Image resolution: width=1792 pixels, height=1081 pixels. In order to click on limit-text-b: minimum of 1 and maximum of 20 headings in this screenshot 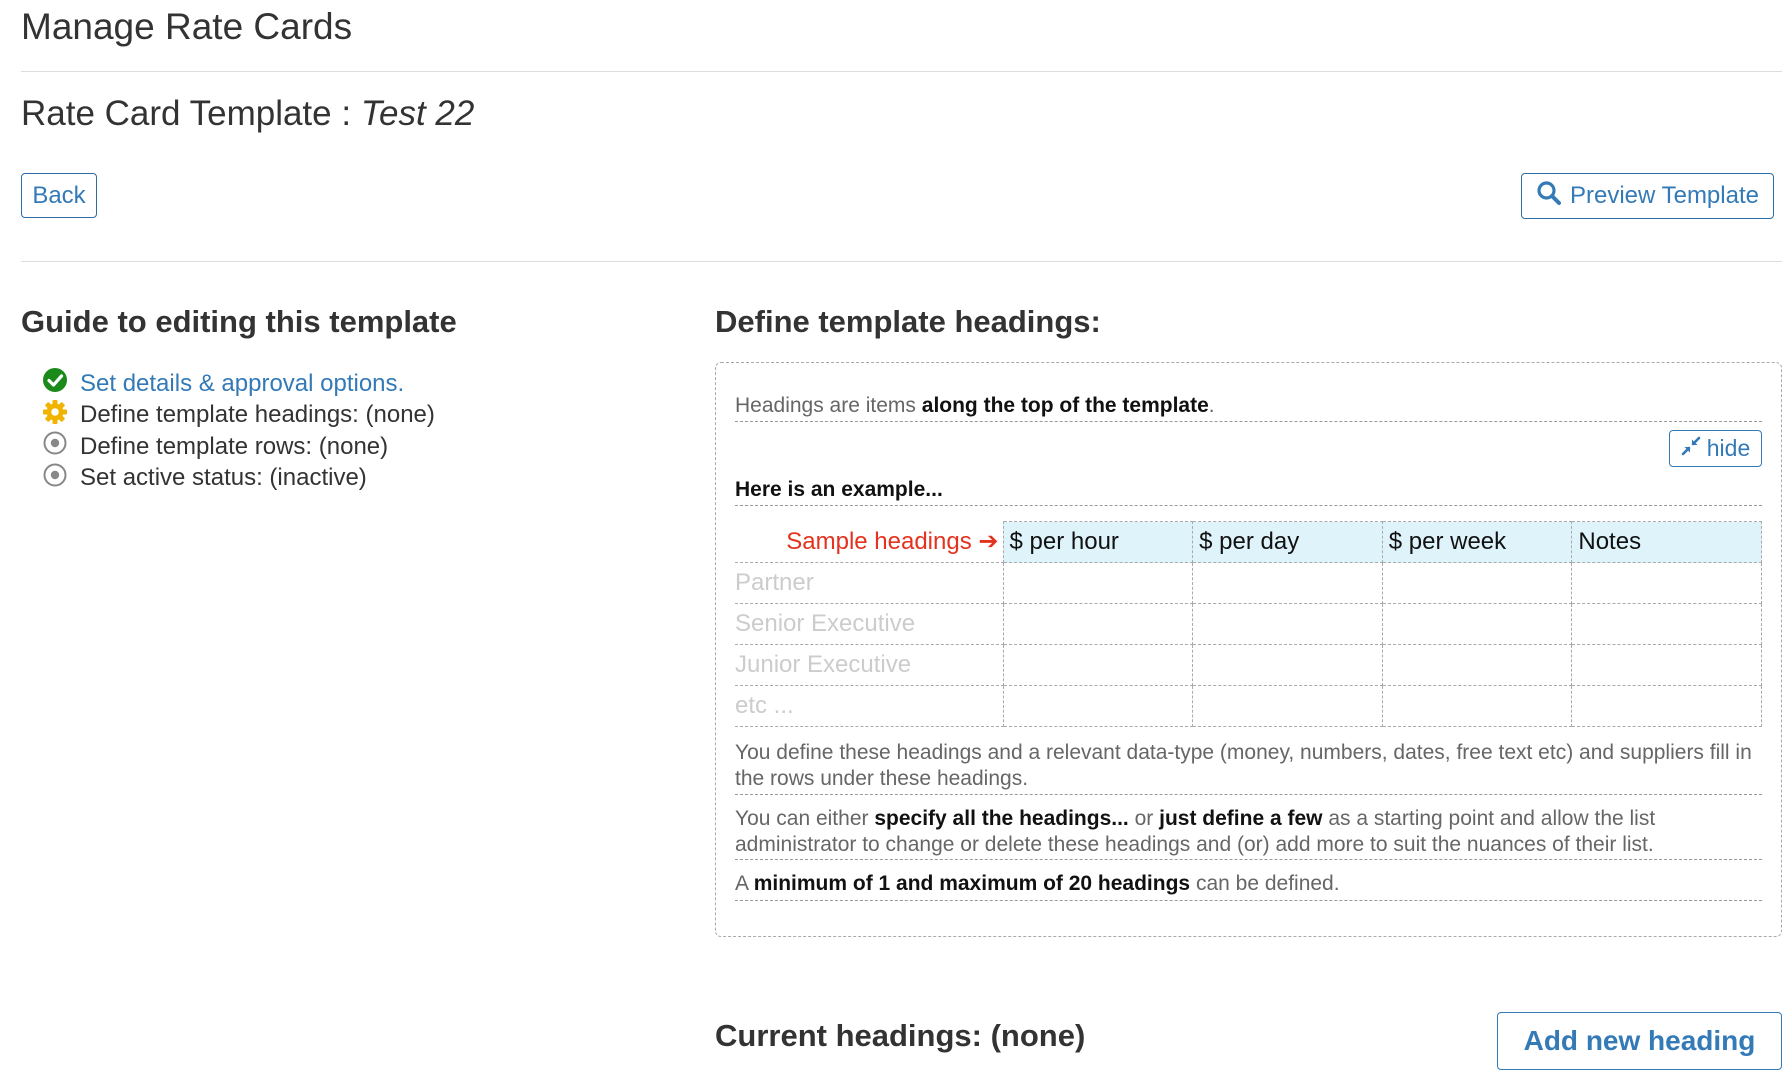, I will do `click(972, 883)`.